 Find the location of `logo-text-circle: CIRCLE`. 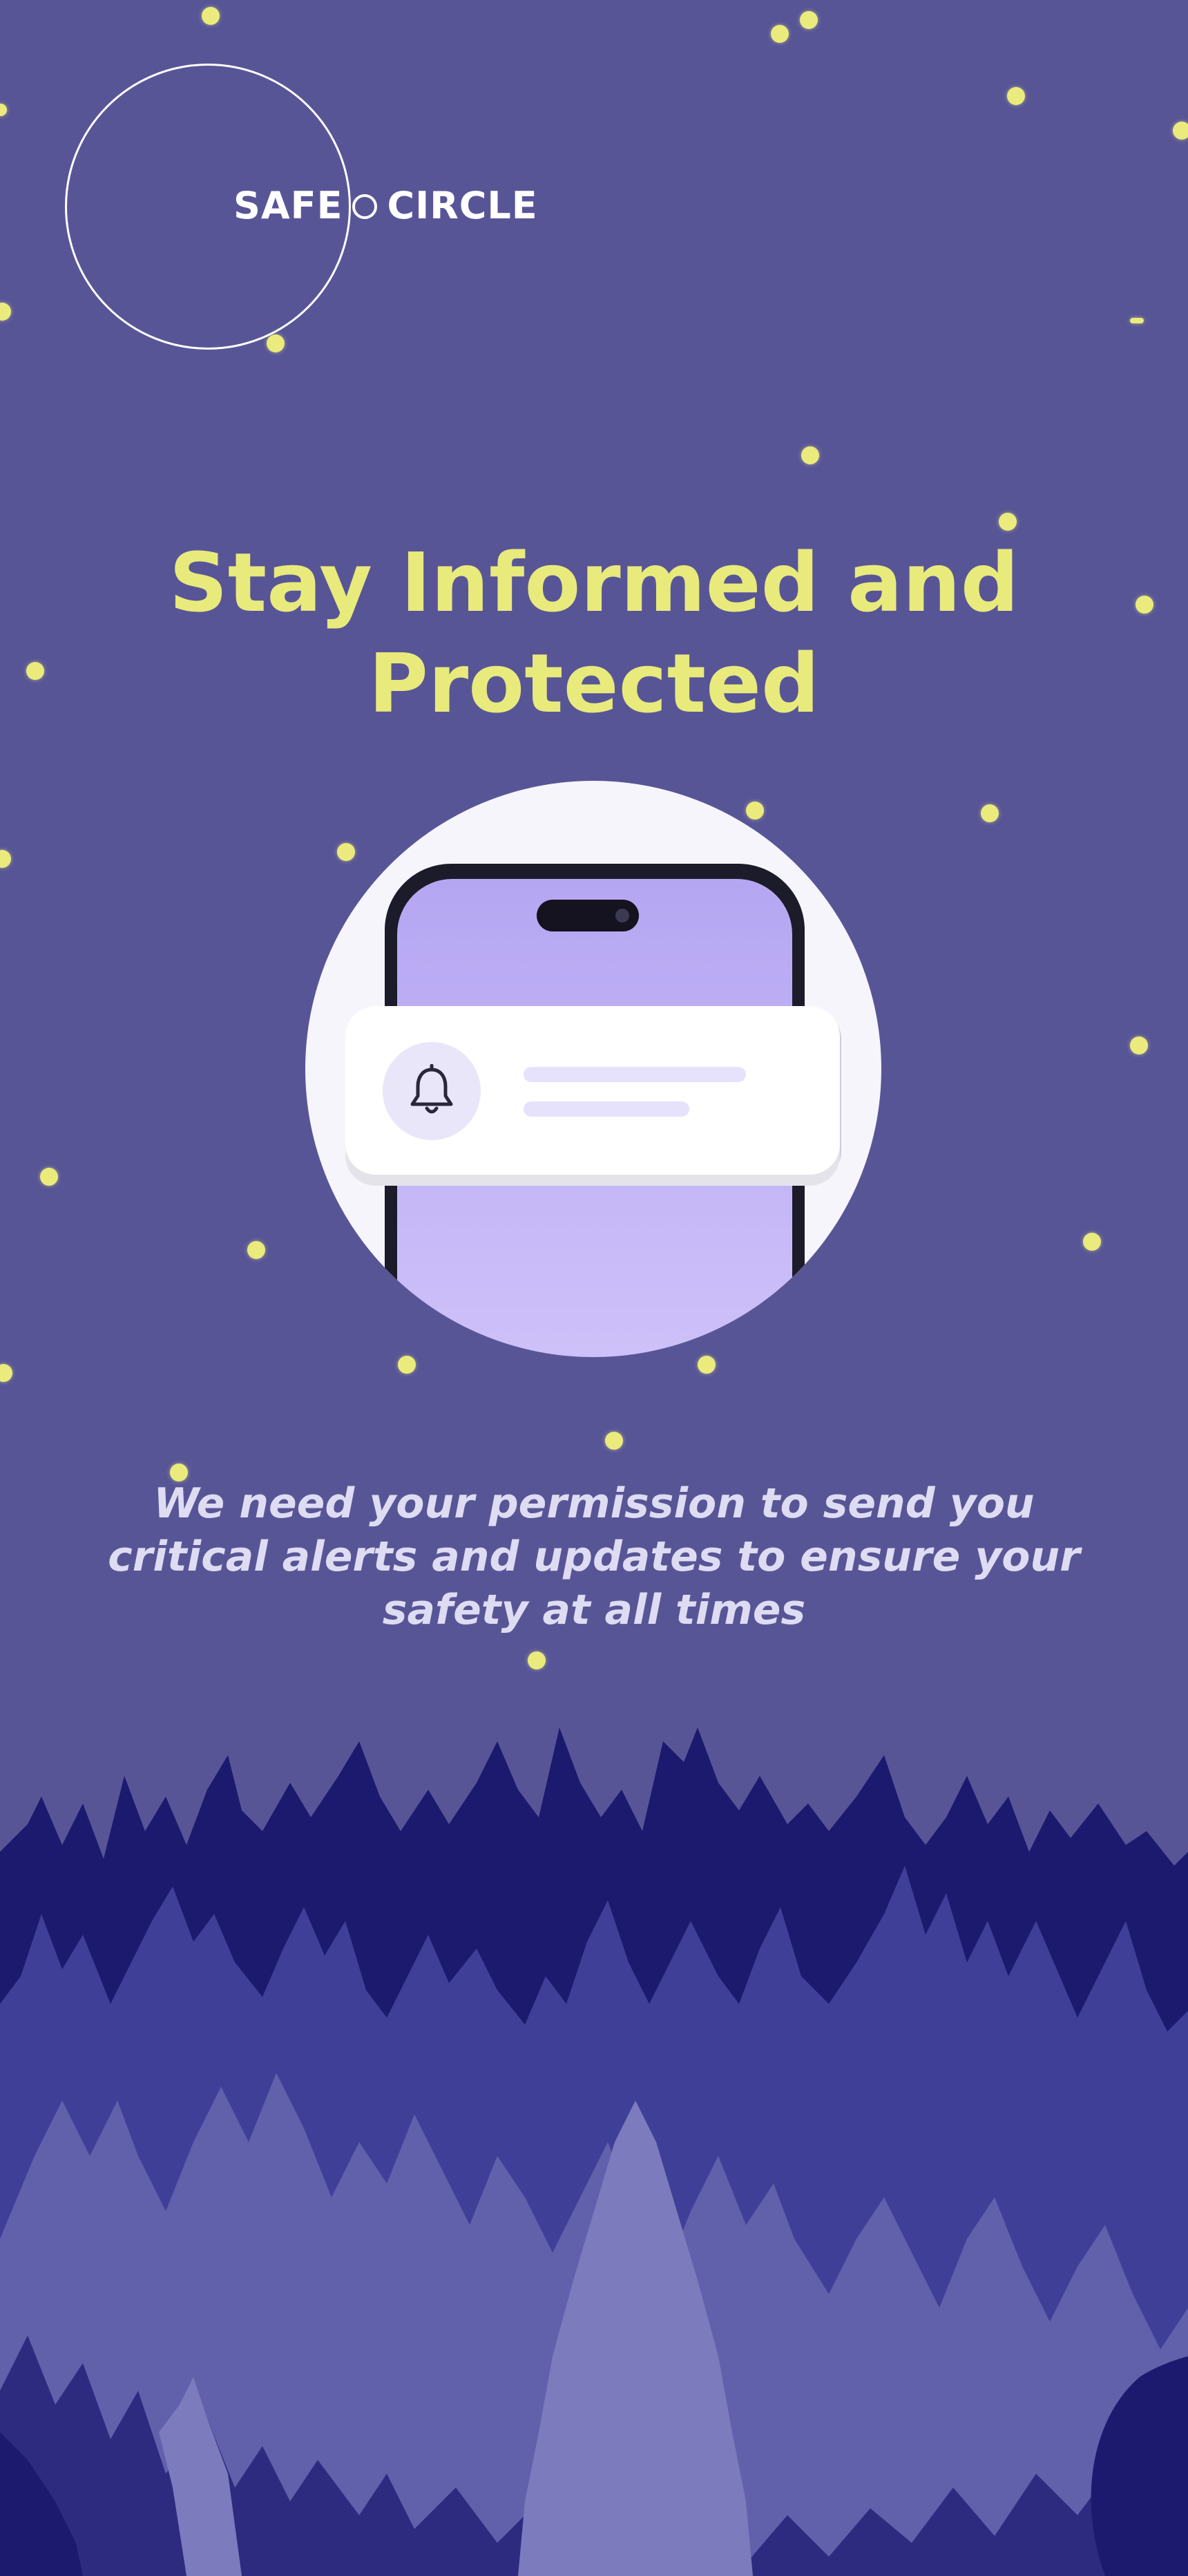

logo-text-circle: CIRCLE is located at coordinates (463, 205).